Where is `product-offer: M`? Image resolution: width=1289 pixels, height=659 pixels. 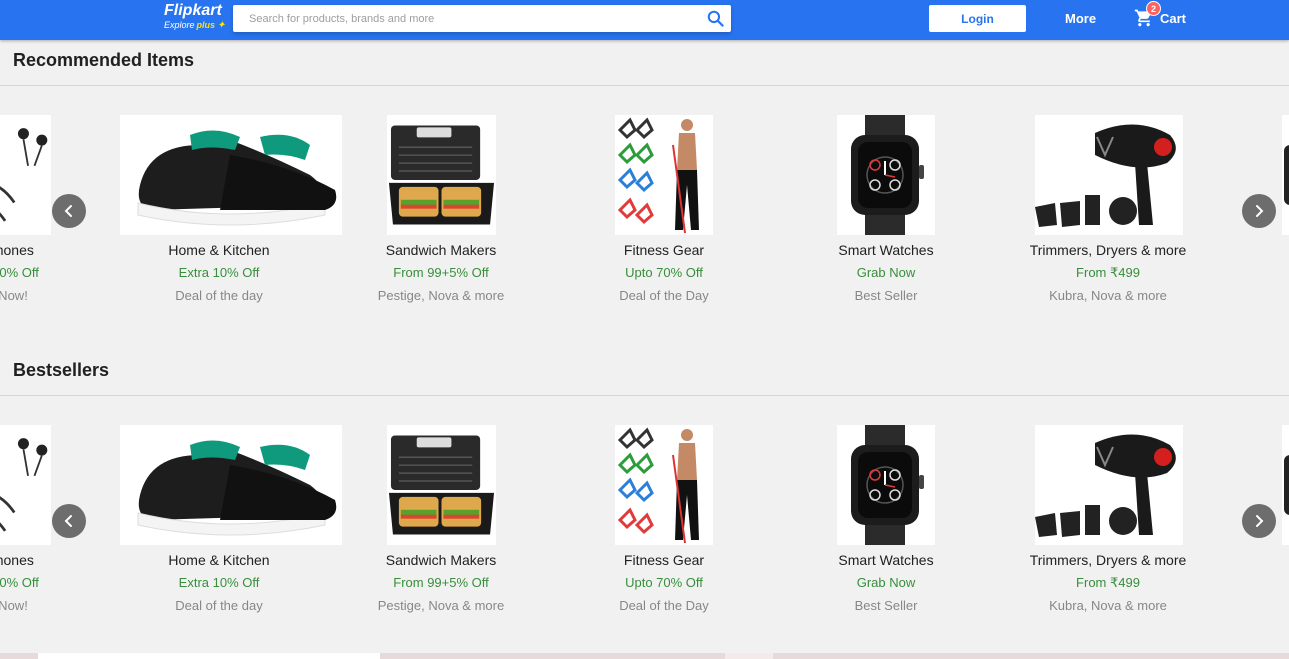 product-offer: M is located at coordinates (1254, 273).